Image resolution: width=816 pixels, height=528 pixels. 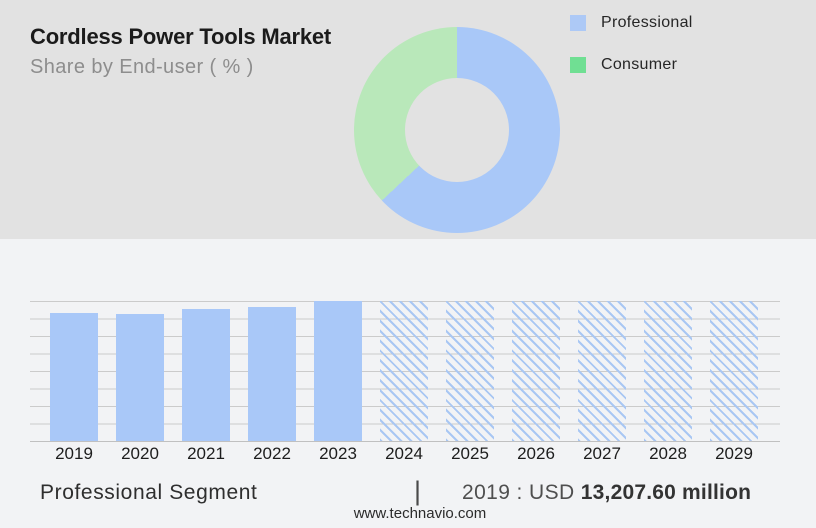 What do you see at coordinates (338, 453) in the screenshot?
I see `x-tick-2023: 2023` at bounding box center [338, 453].